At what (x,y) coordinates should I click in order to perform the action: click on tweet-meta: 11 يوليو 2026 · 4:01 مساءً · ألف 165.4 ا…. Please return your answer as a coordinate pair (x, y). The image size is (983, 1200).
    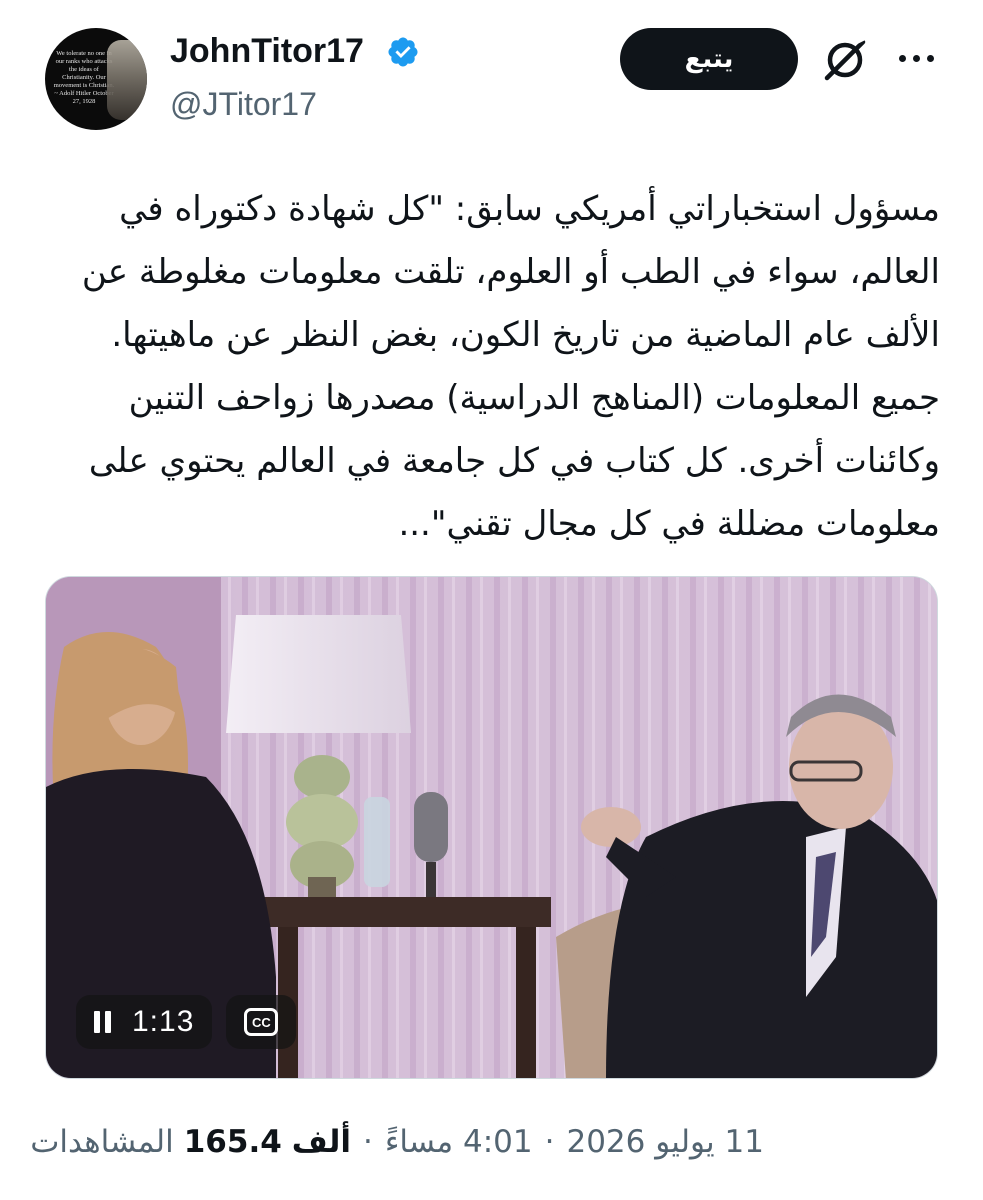
    Looking at the image, I should click on (397, 1142).